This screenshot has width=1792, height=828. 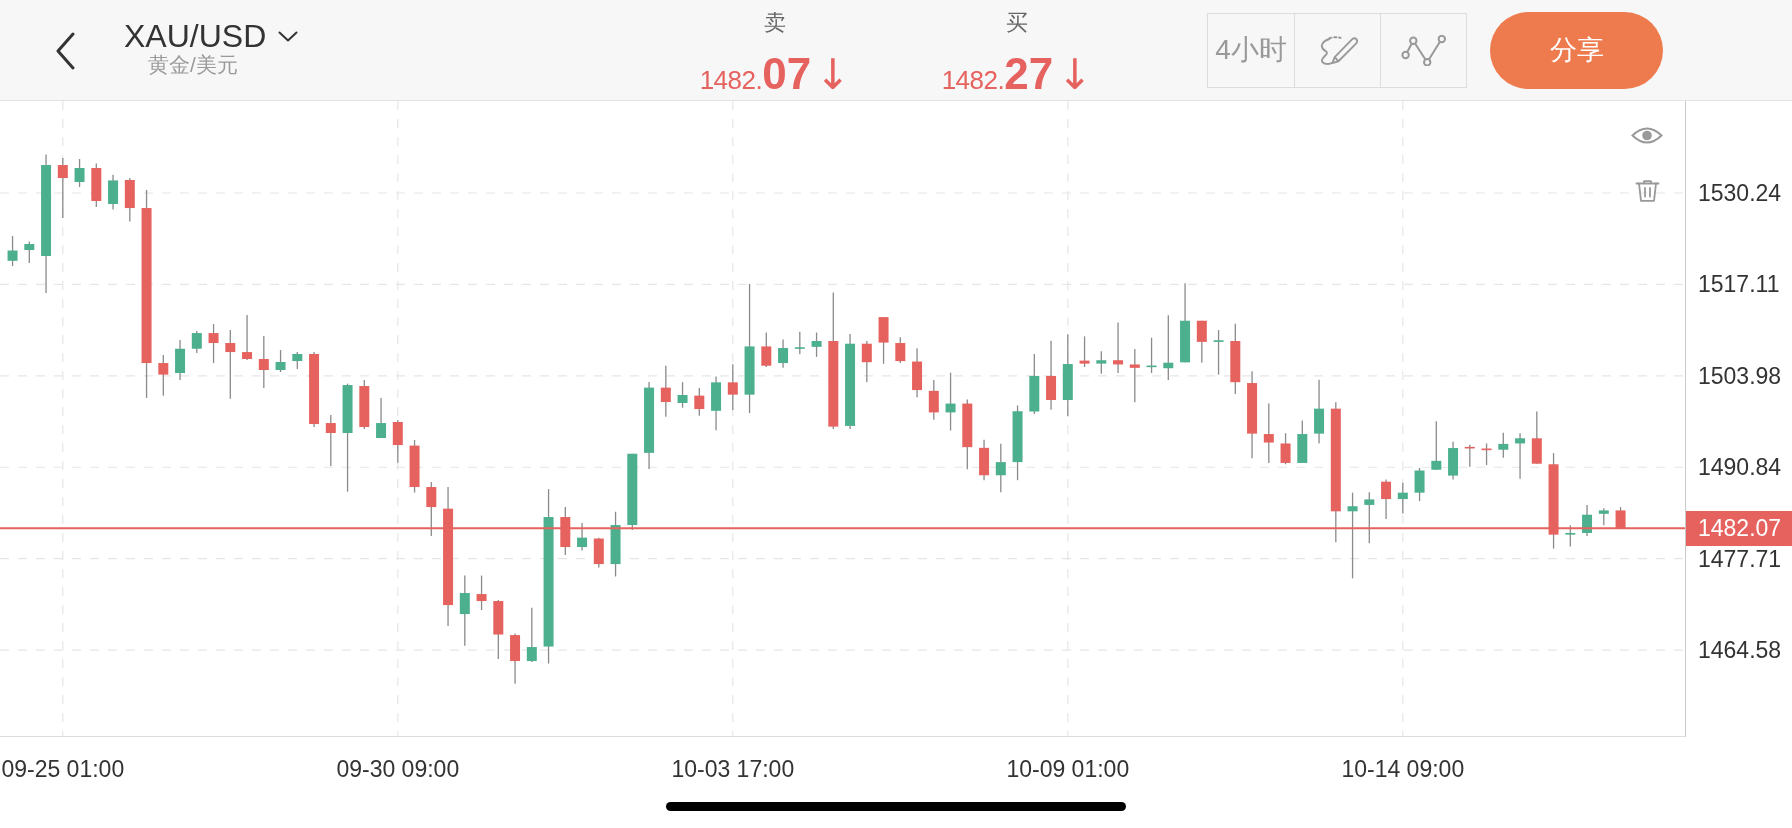 What do you see at coordinates (193, 65) in the screenshot?
I see `symbol-name: 黄金/美元` at bounding box center [193, 65].